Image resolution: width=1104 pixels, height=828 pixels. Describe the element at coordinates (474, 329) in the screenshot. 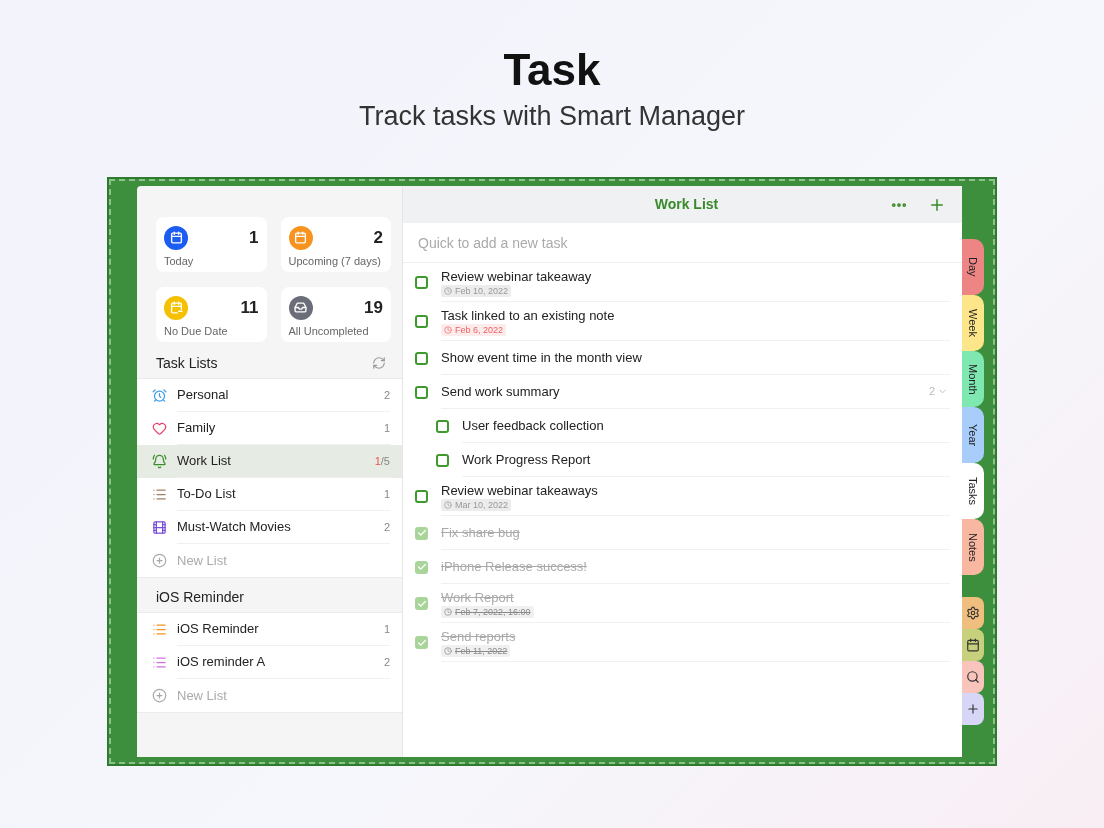

I see `due-date-badge: Feb 6, 2022` at that location.